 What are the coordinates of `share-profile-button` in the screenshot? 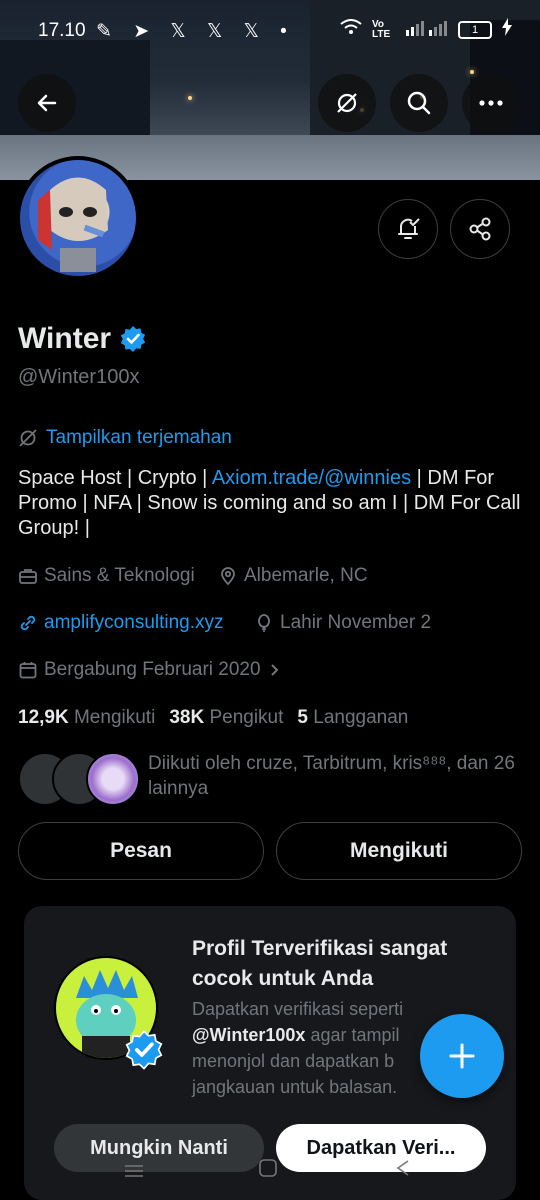 It's located at (480, 229).